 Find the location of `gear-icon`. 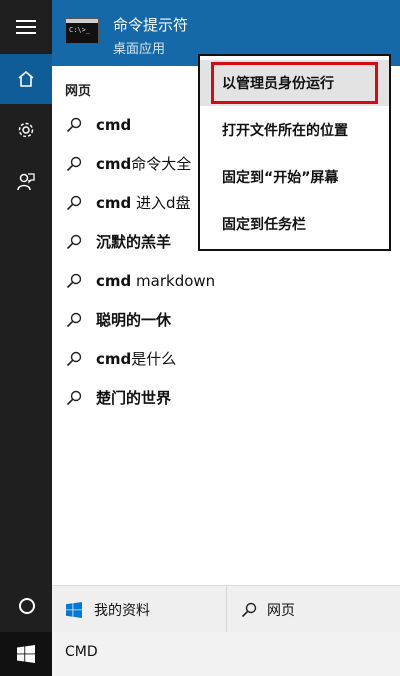

gear-icon is located at coordinates (26, 130).